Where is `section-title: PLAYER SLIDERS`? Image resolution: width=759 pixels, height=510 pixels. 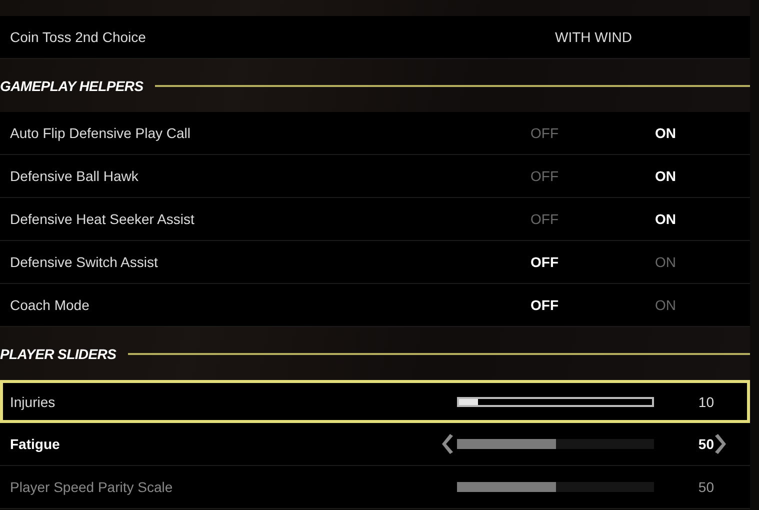 section-title: PLAYER SLIDERS is located at coordinates (58, 354).